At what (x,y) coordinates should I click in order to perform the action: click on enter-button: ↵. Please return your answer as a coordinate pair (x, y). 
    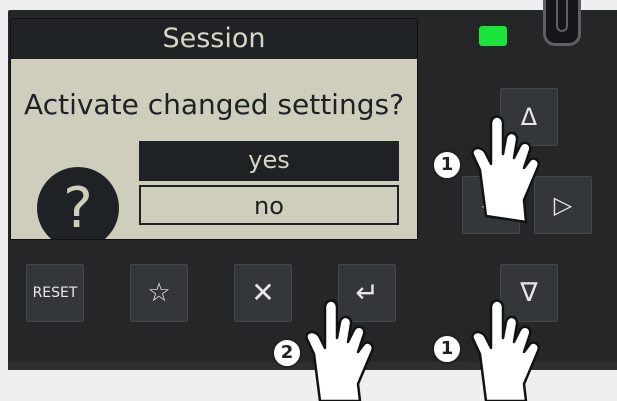
    Looking at the image, I should click on (367, 293).